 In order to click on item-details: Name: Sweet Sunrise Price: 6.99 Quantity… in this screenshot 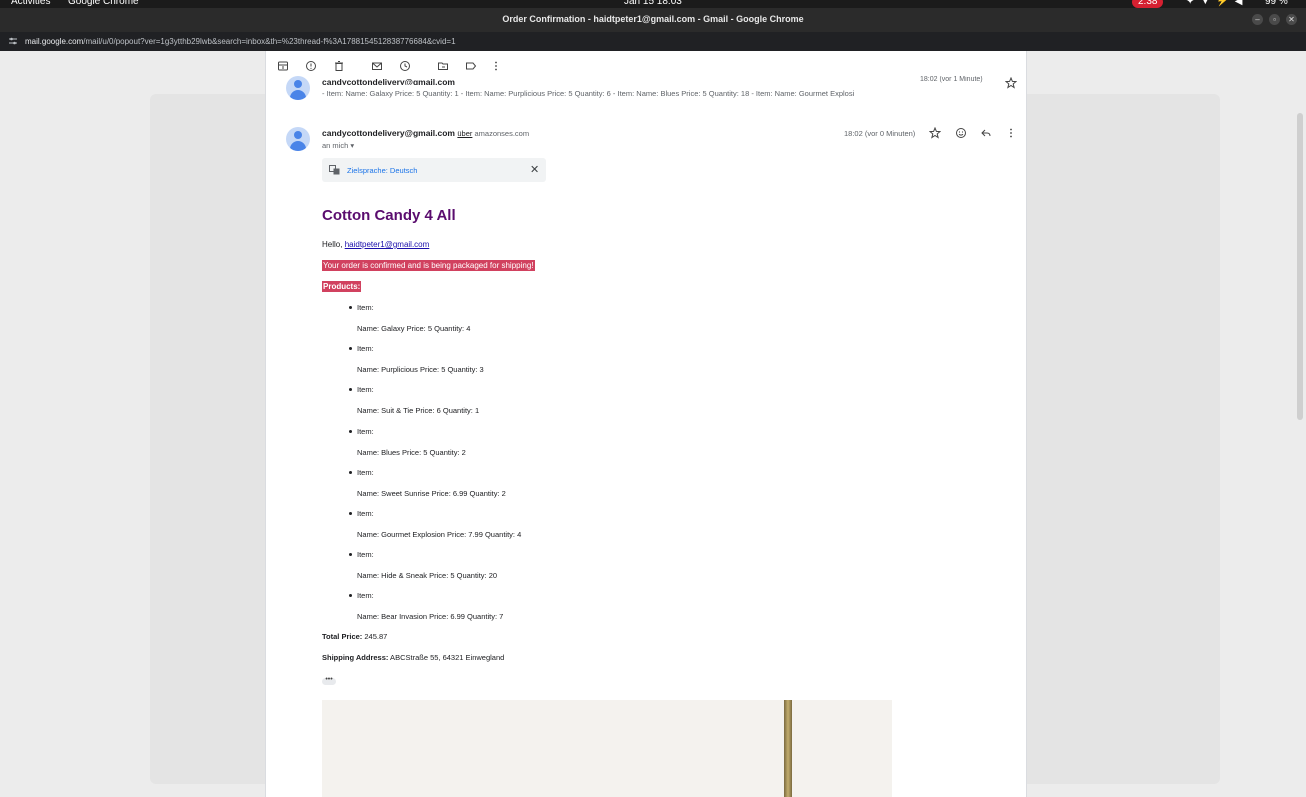, I will do `click(431, 493)`.